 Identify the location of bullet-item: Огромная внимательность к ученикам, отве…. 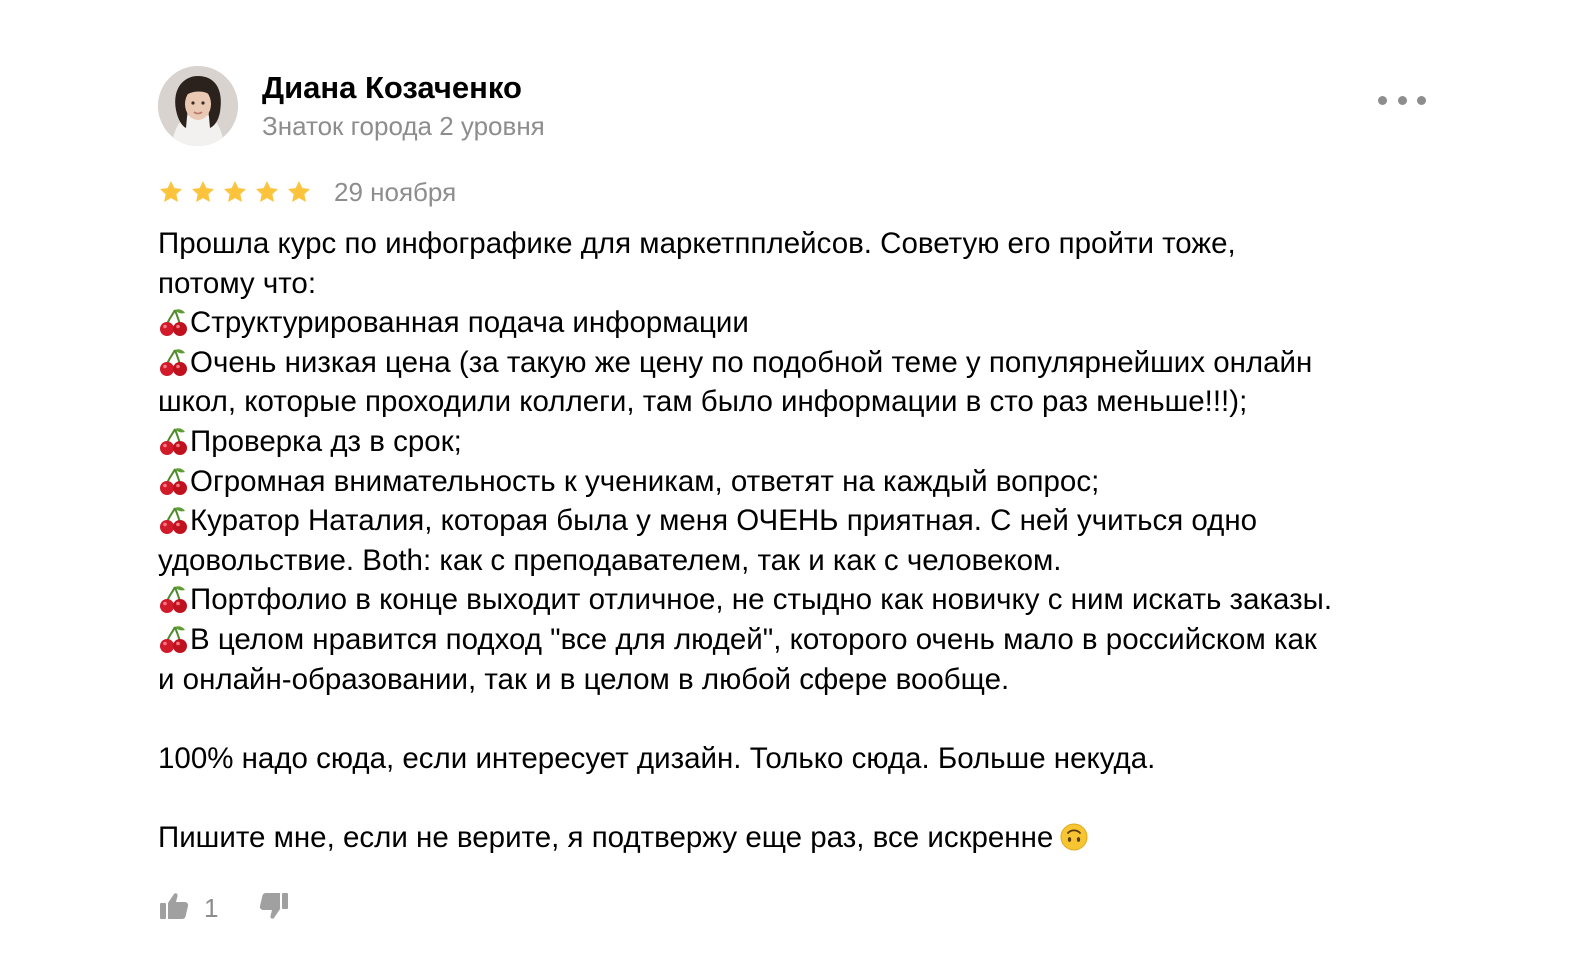
(803, 482).